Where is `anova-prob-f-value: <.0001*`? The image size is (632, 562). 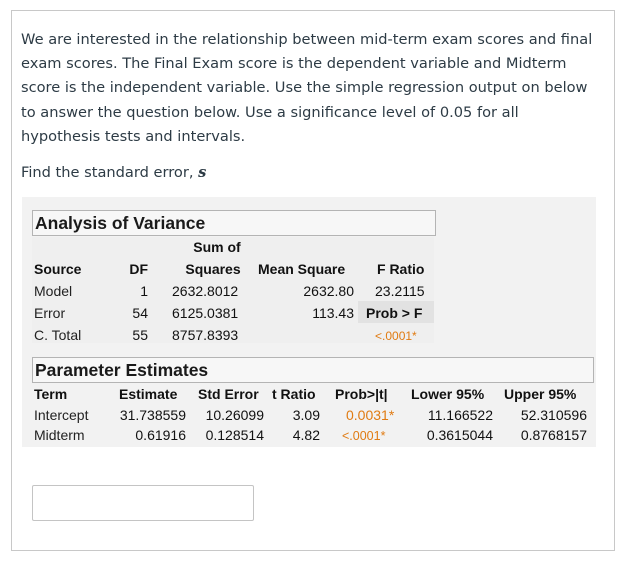 anova-prob-f-value: <.0001* is located at coordinates (396, 336).